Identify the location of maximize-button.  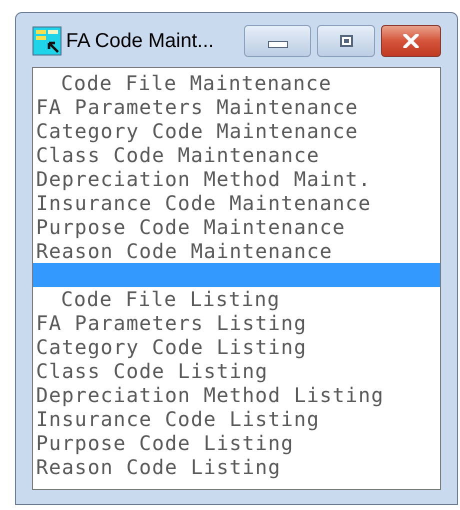
(346, 41).